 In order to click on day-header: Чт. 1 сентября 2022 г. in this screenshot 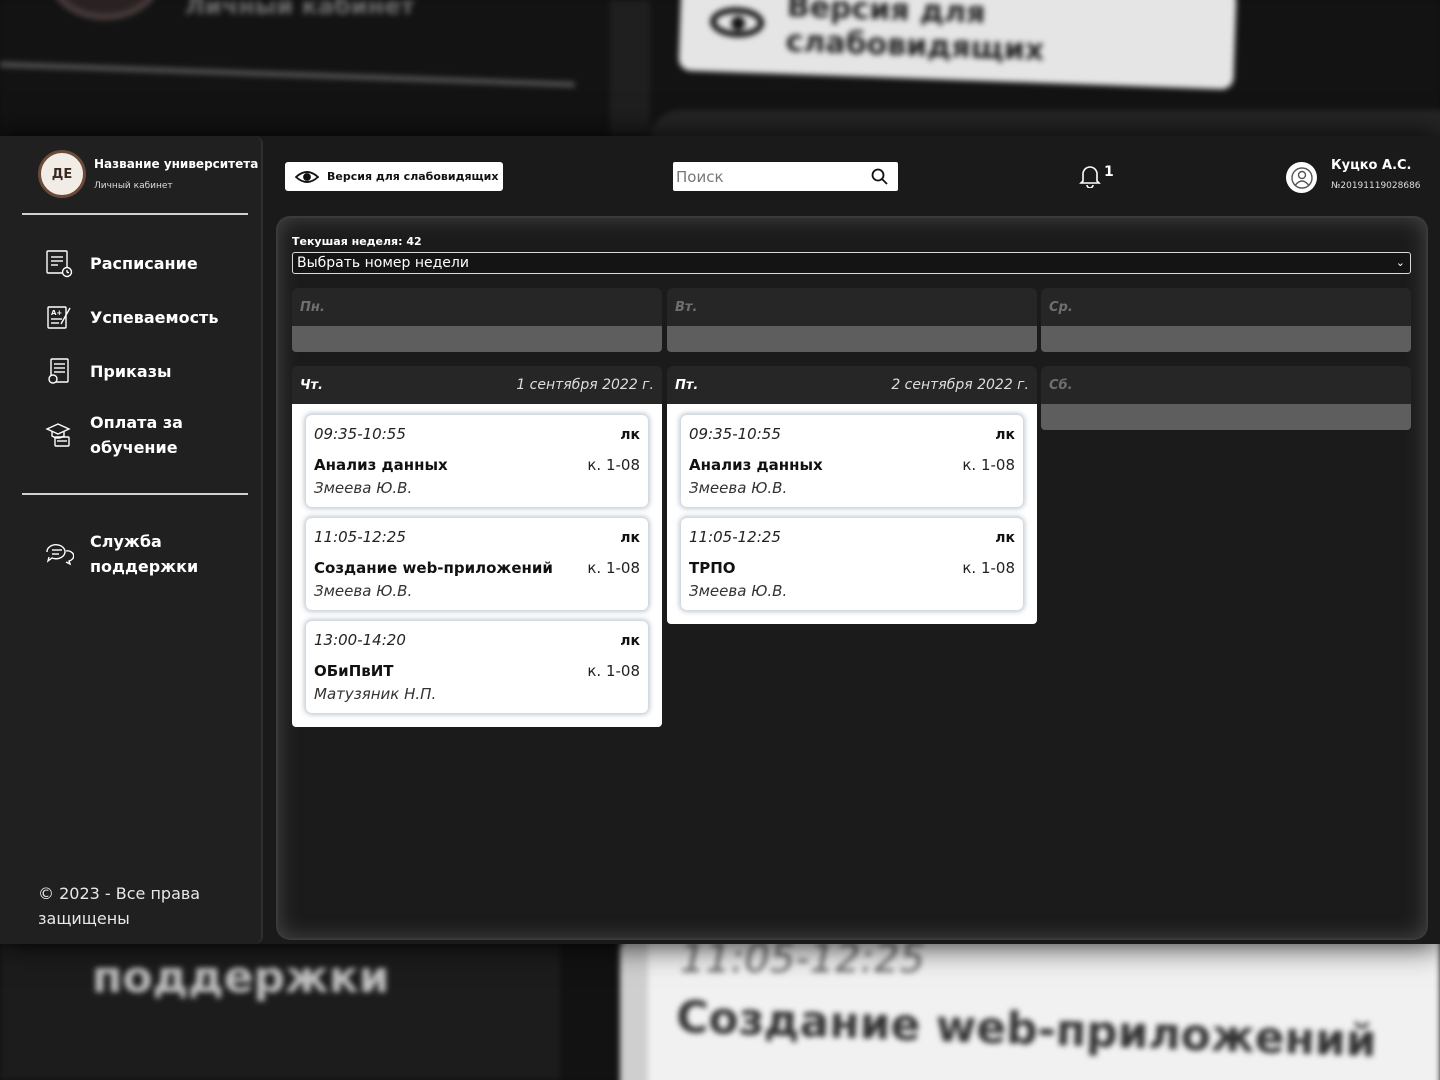, I will do `click(477, 385)`.